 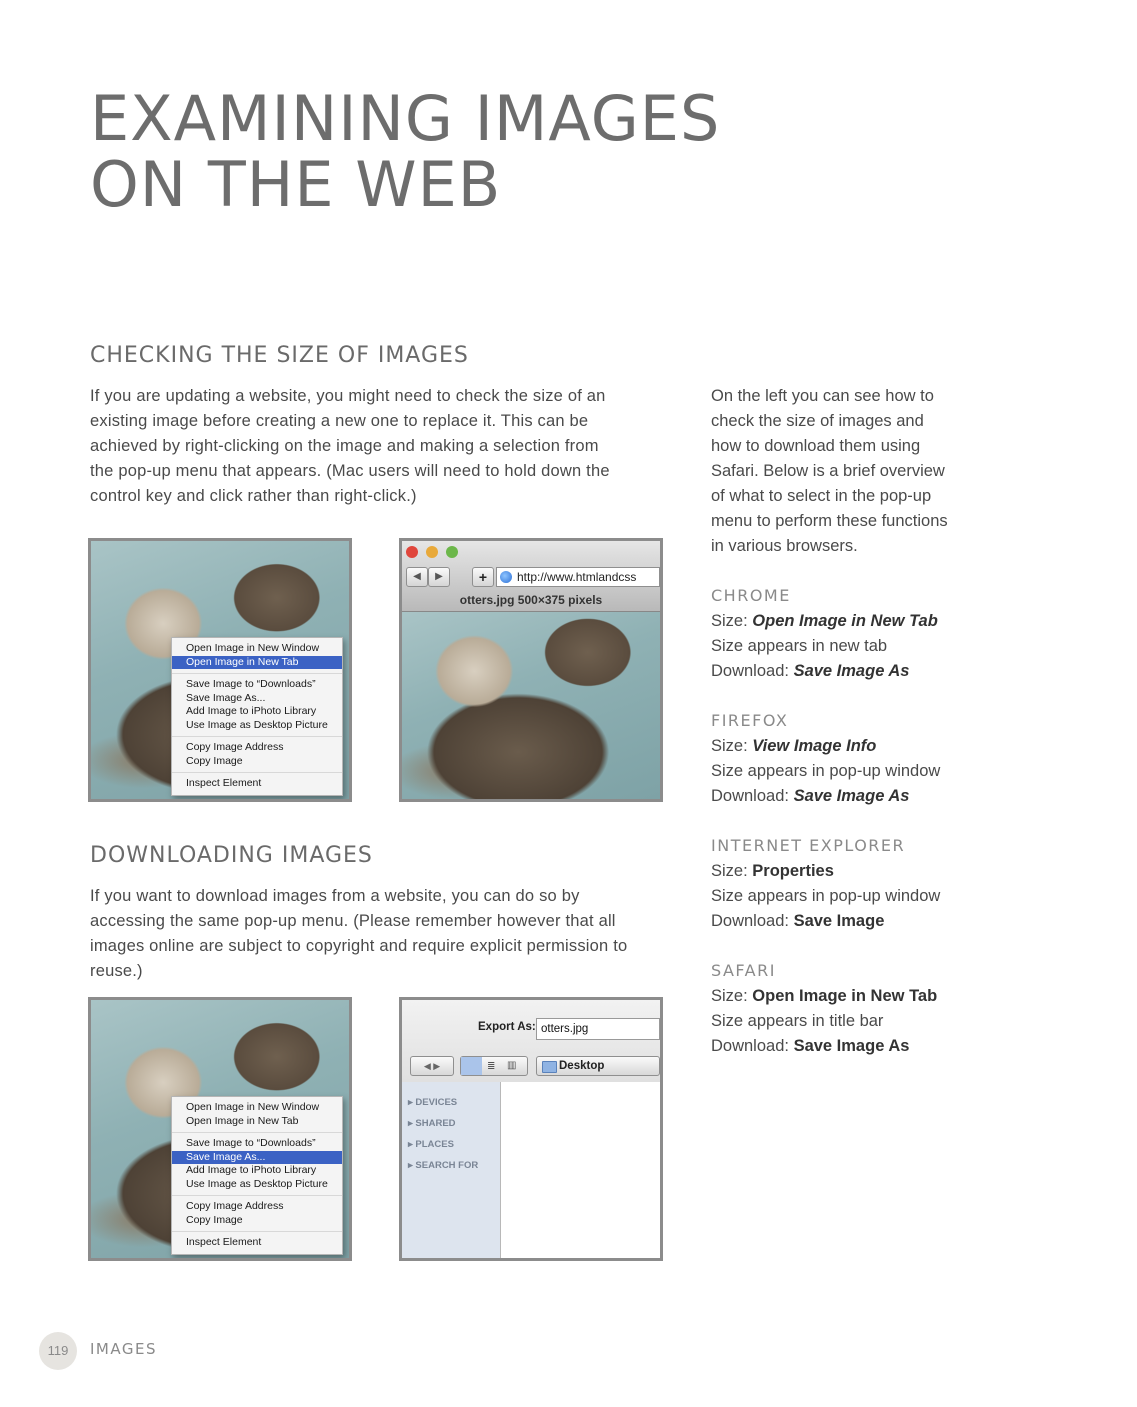 I want to click on browser-heading: CHROME, so click(x=751, y=595).